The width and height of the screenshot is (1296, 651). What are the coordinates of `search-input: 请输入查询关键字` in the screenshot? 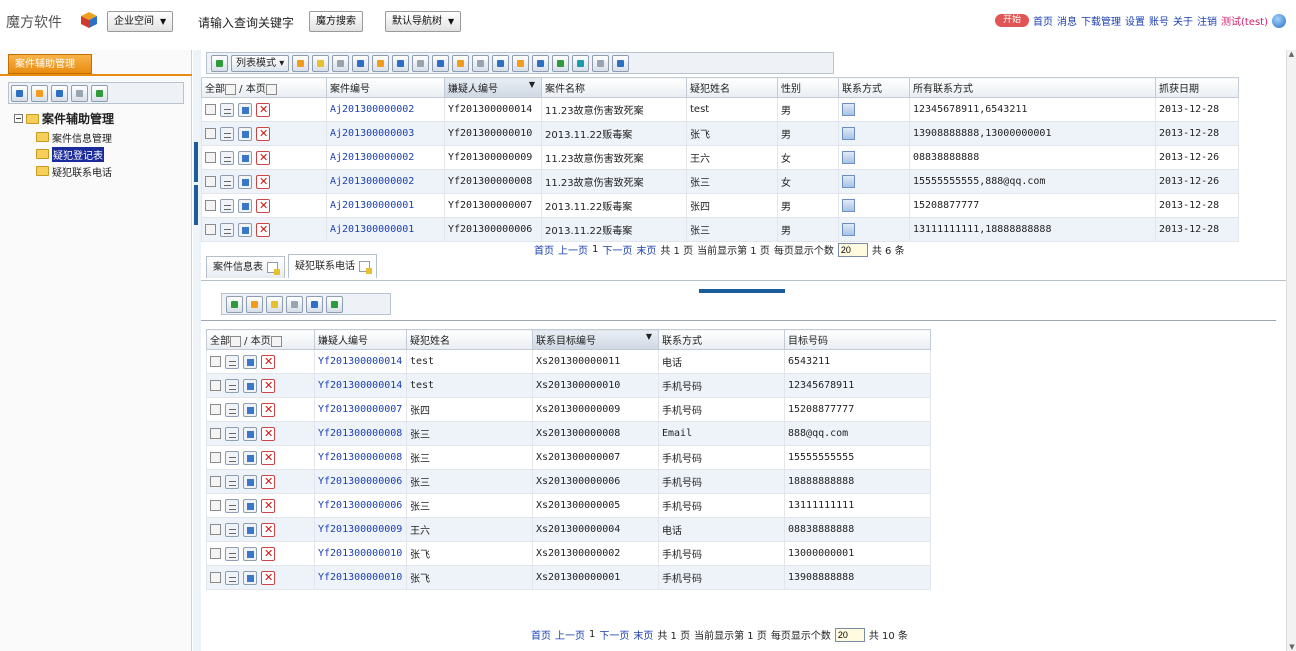 It's located at (246, 22).